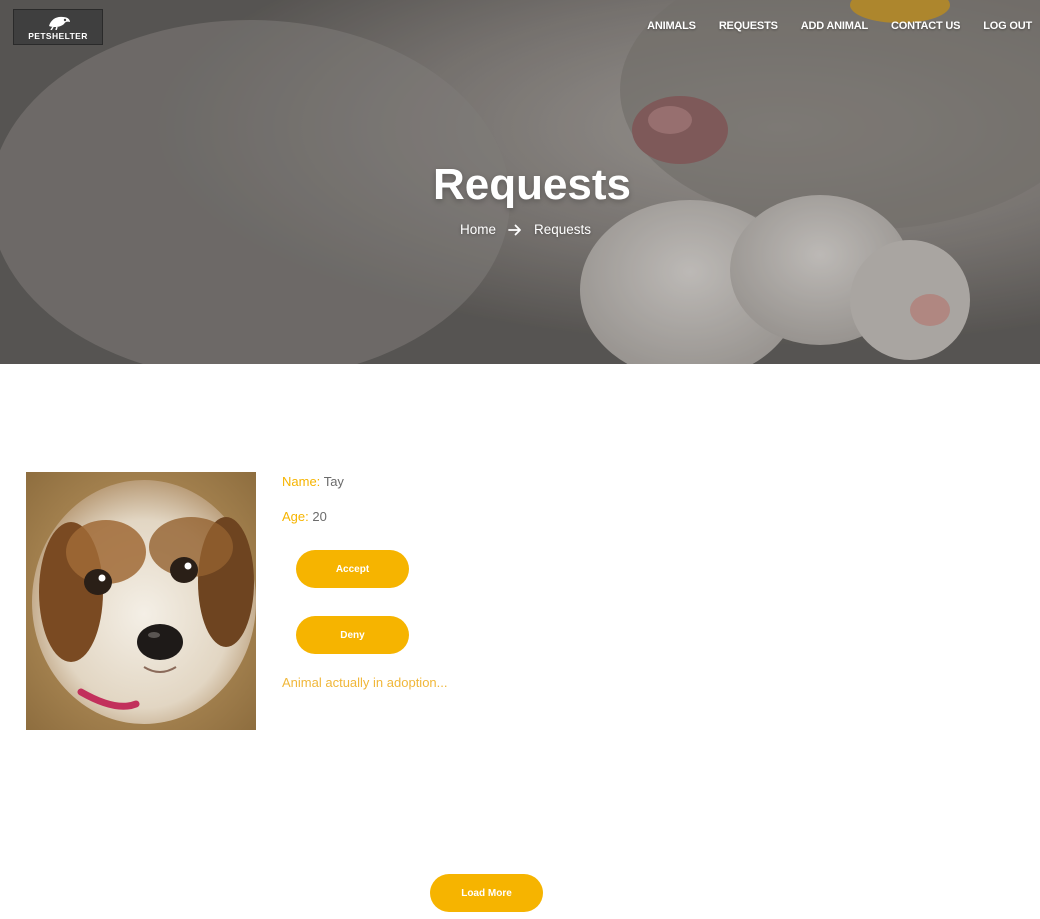  What do you see at coordinates (352, 635) in the screenshot?
I see `deny-button: Deny` at bounding box center [352, 635].